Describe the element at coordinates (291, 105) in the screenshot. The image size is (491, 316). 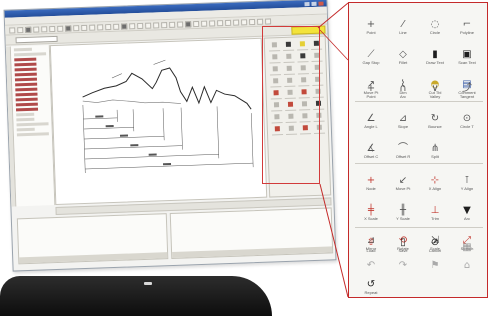
I see `palette-highlight-box` at that location.